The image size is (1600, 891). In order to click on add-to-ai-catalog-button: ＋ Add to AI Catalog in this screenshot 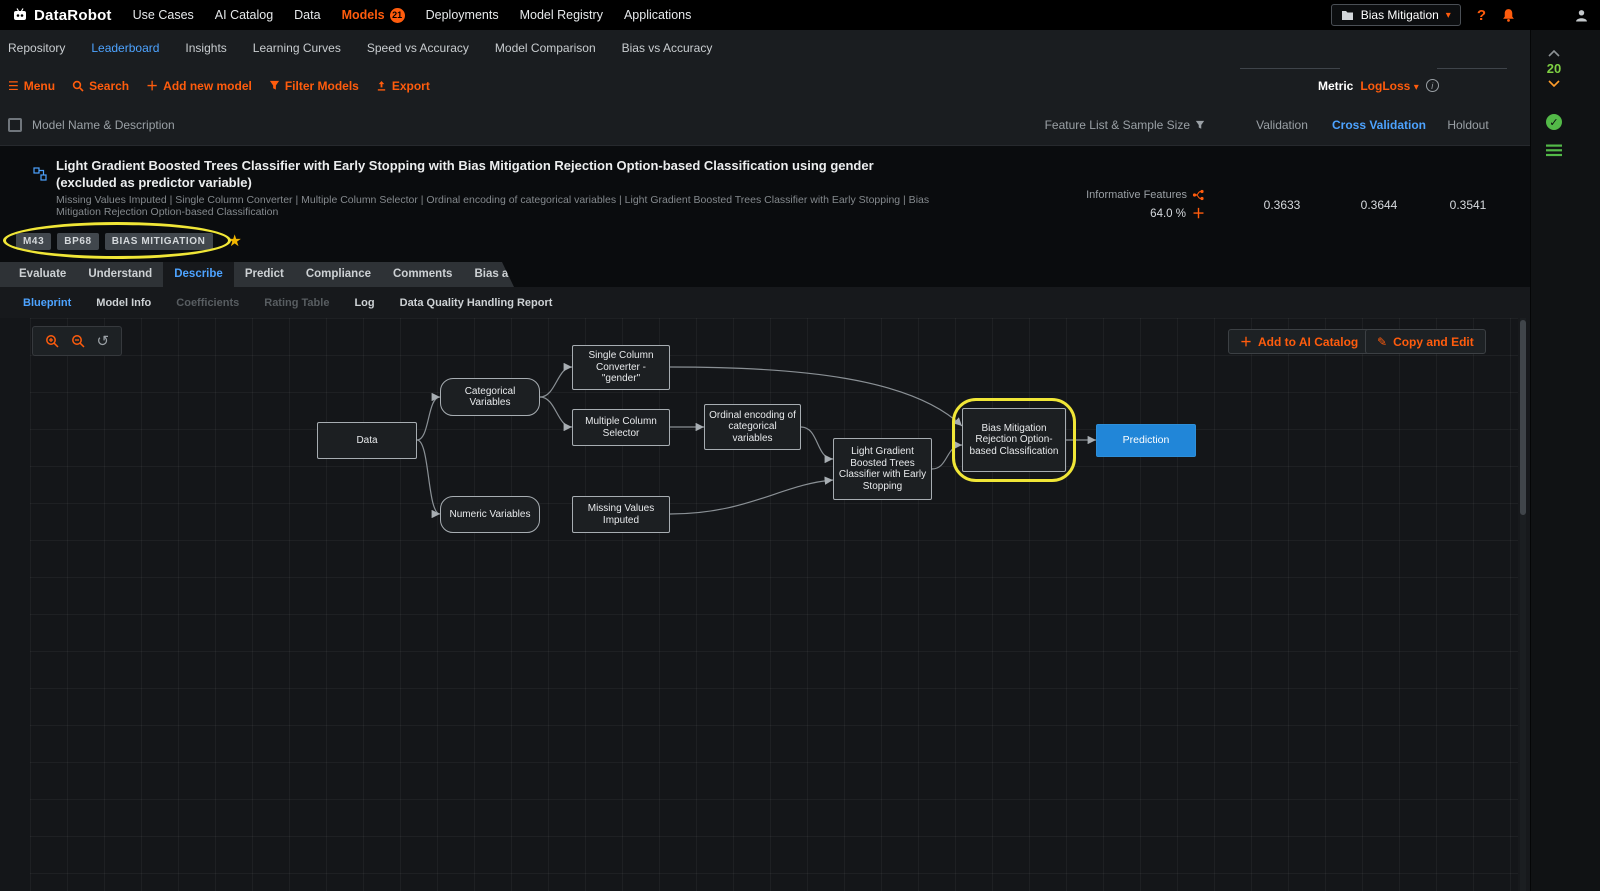, I will do `click(1299, 341)`.